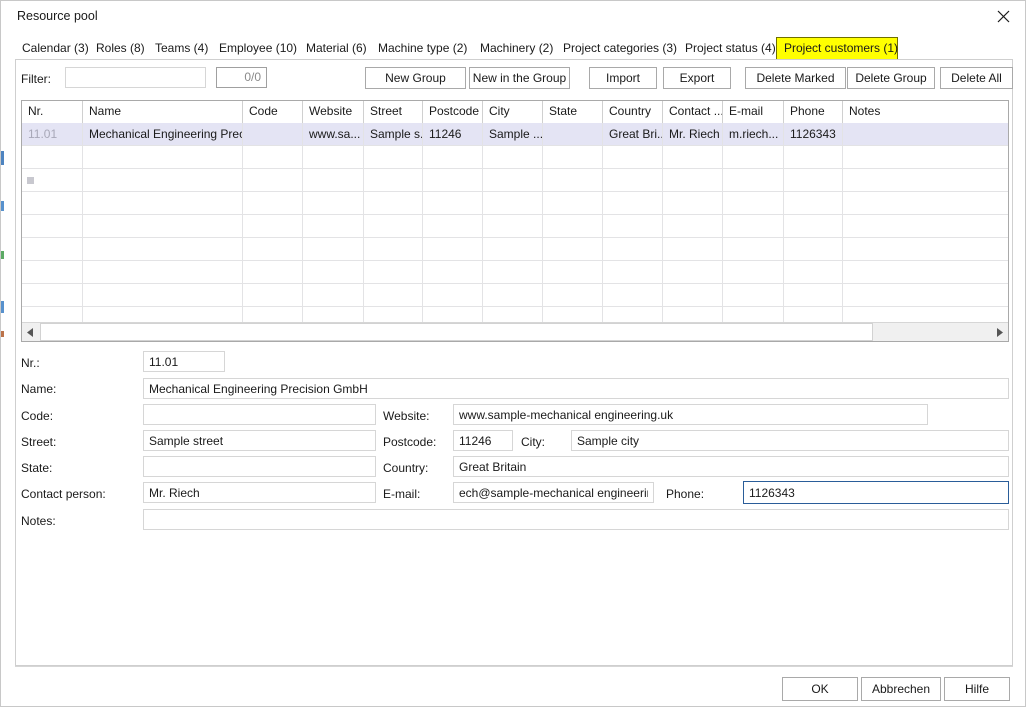 This screenshot has width=1026, height=707. I want to click on tab-teams-4: Teams (4), so click(179, 48).